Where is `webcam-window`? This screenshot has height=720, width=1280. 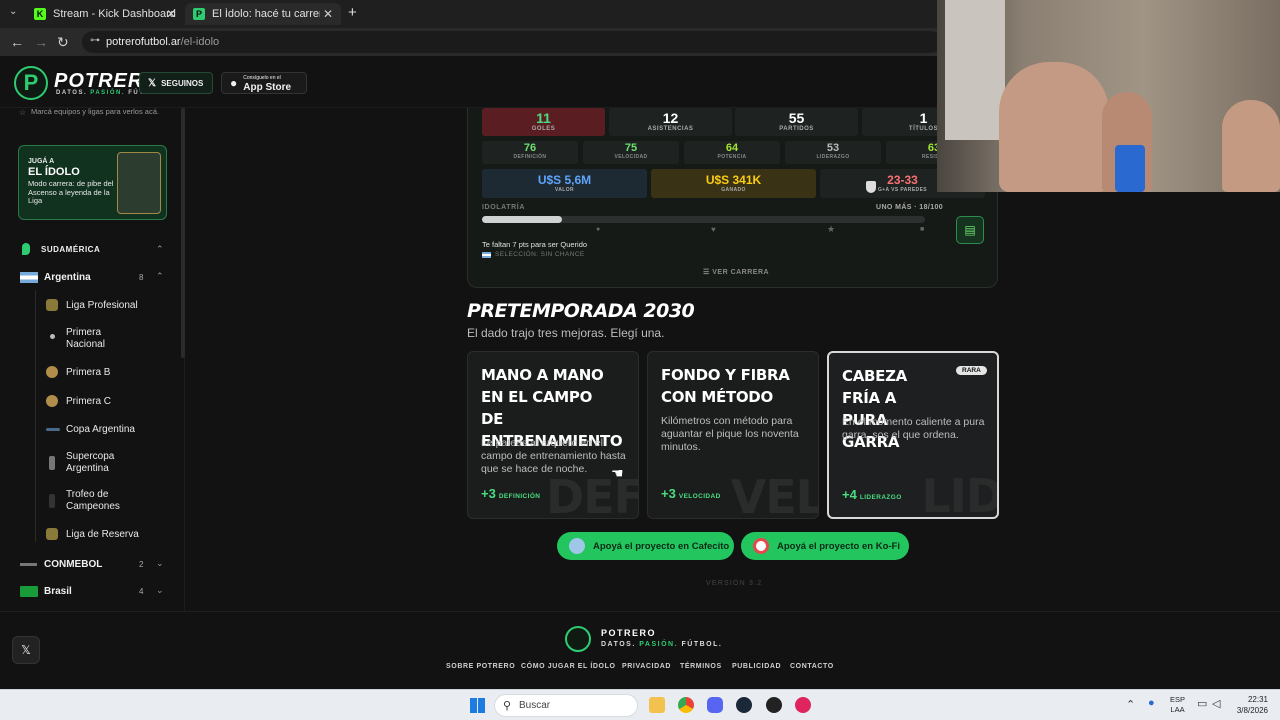 webcam-window is located at coordinates (975, 70).